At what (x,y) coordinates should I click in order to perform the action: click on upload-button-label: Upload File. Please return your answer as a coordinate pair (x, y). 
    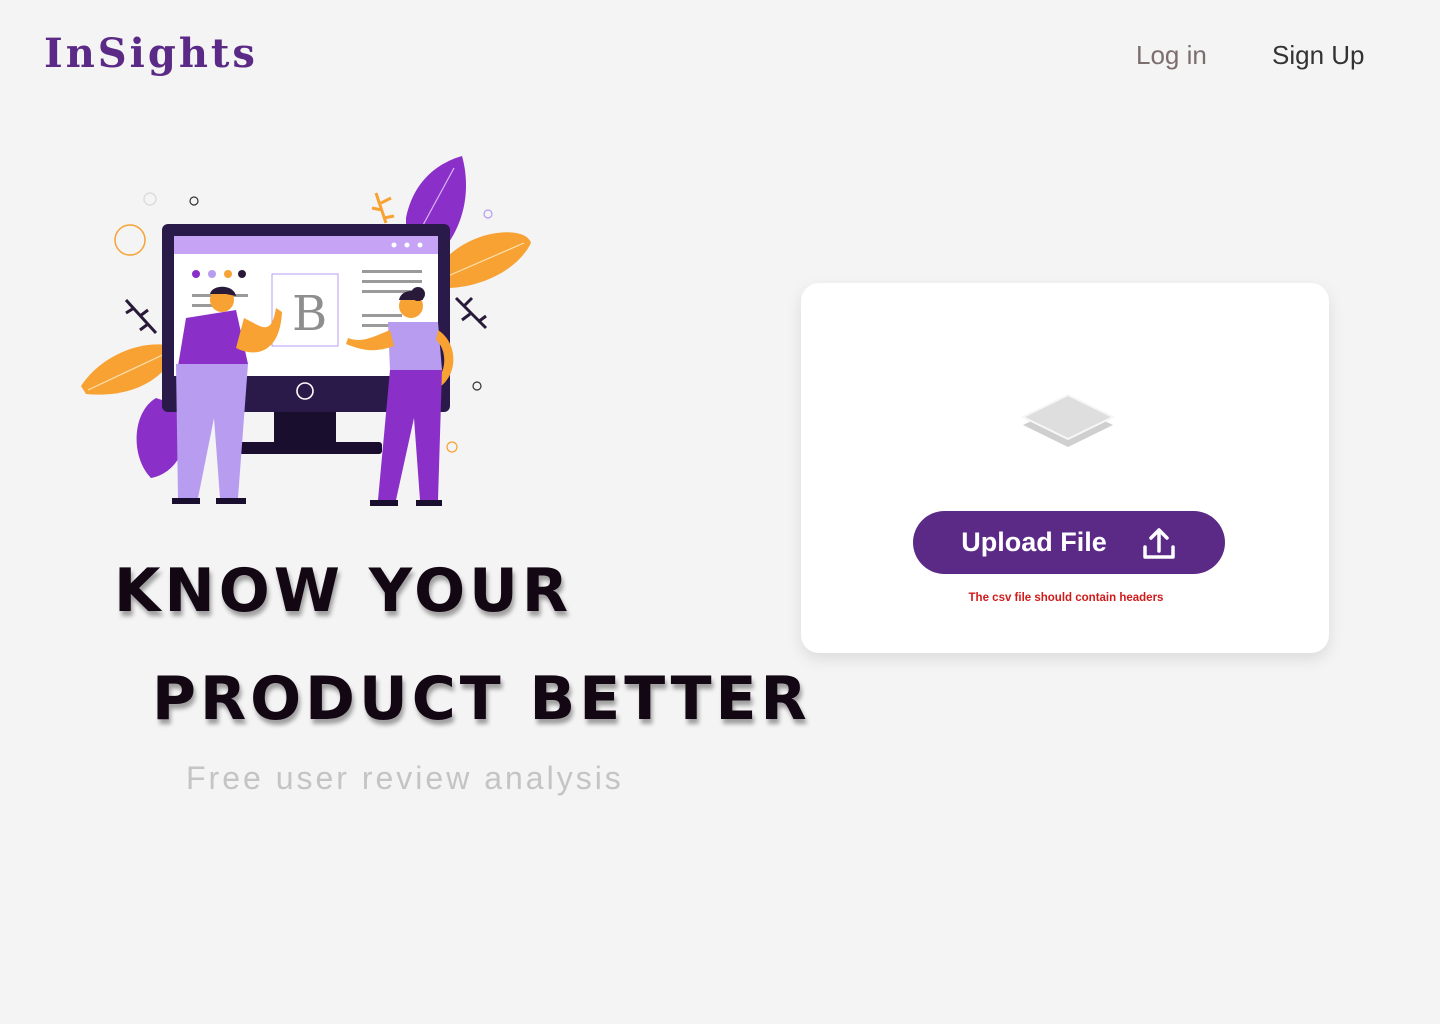
    Looking at the image, I should click on (1034, 542).